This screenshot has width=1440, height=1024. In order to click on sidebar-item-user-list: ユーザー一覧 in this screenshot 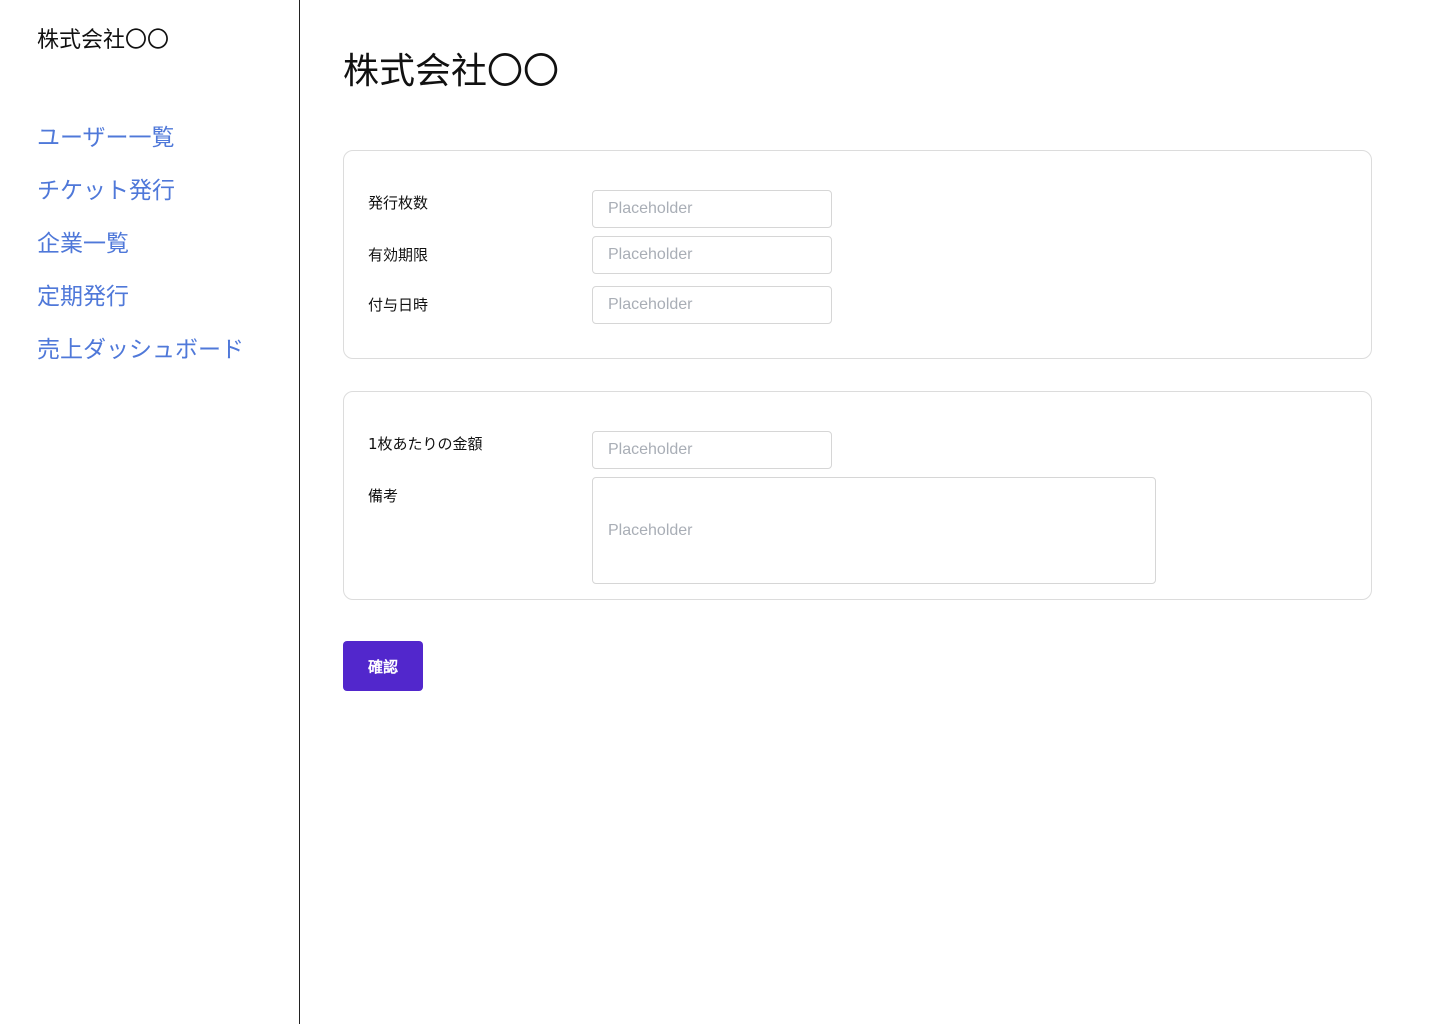, I will do `click(140, 148)`.